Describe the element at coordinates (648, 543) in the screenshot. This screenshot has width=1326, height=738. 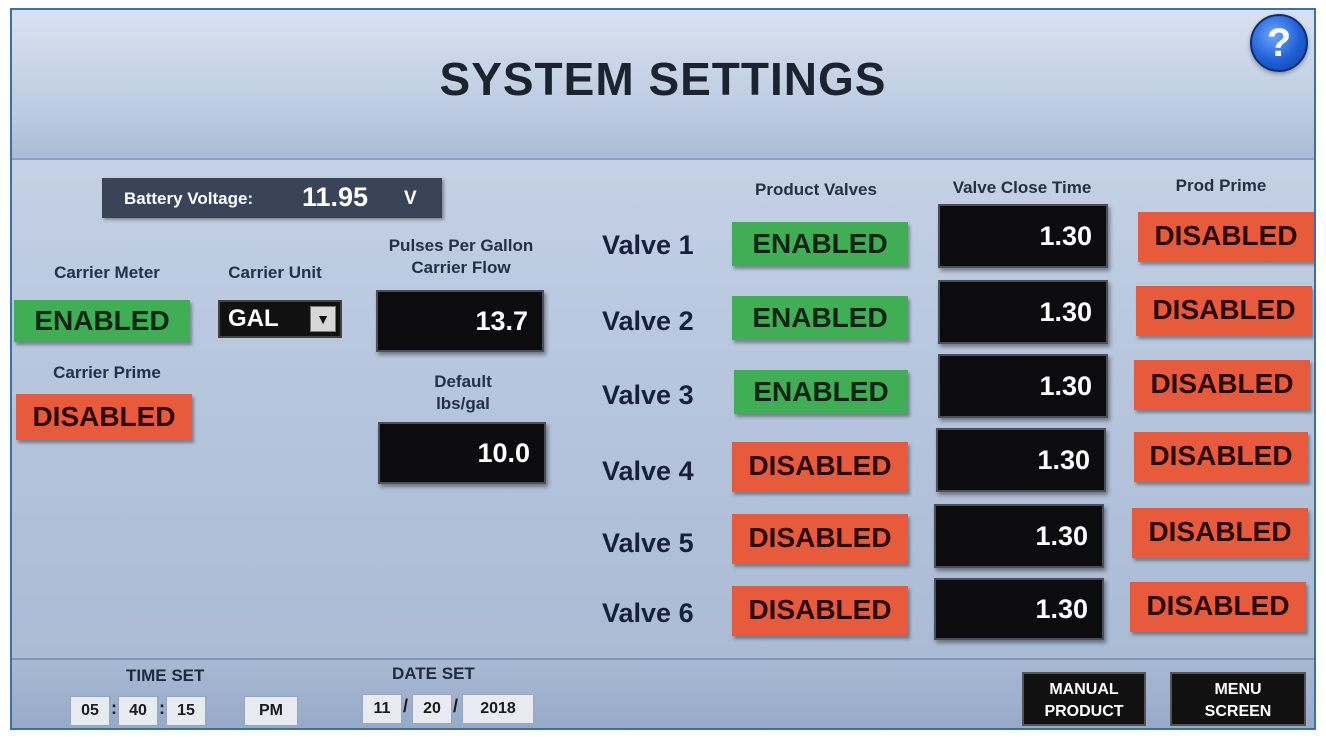
I see `valve-5-label: Valve 5` at that location.